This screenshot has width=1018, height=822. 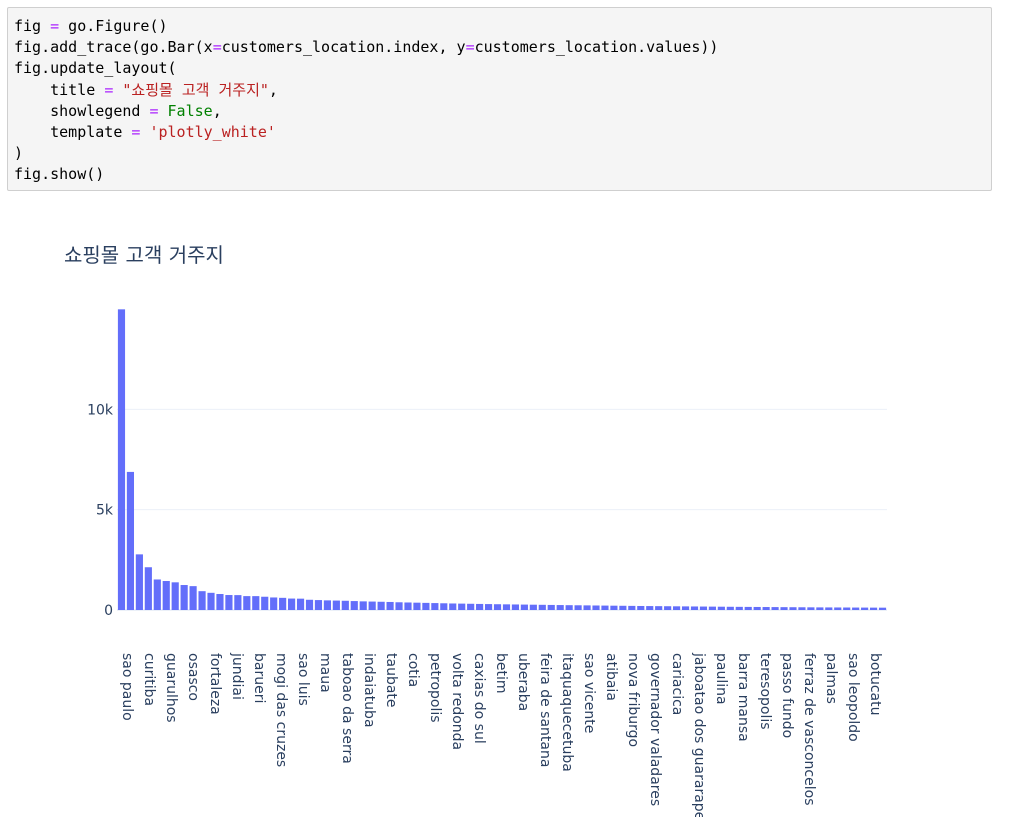 I want to click on code-token: fig.update_layout(, so click(x=95, y=68).